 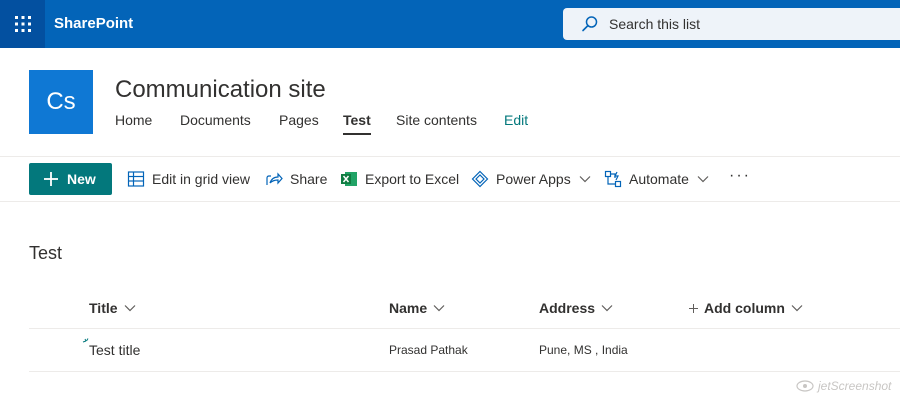 I want to click on nav-item-documents: Documents, so click(x=215, y=120).